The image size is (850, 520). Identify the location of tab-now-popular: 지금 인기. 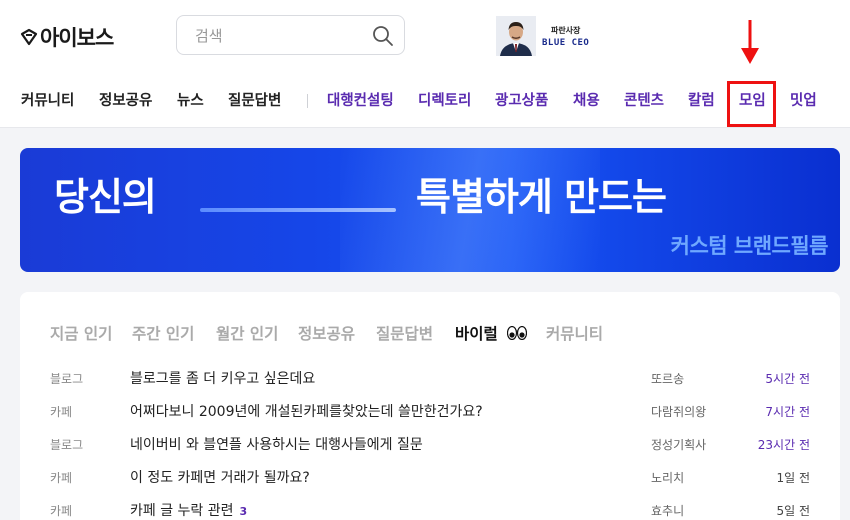
(81, 333).